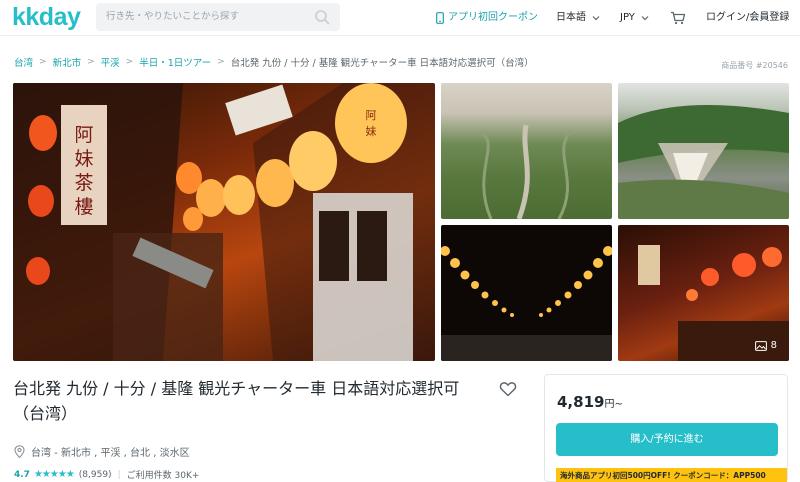 The width and height of the screenshot is (800, 482). What do you see at coordinates (371, 131) in the screenshot?
I see `lantern-char: 妹` at bounding box center [371, 131].